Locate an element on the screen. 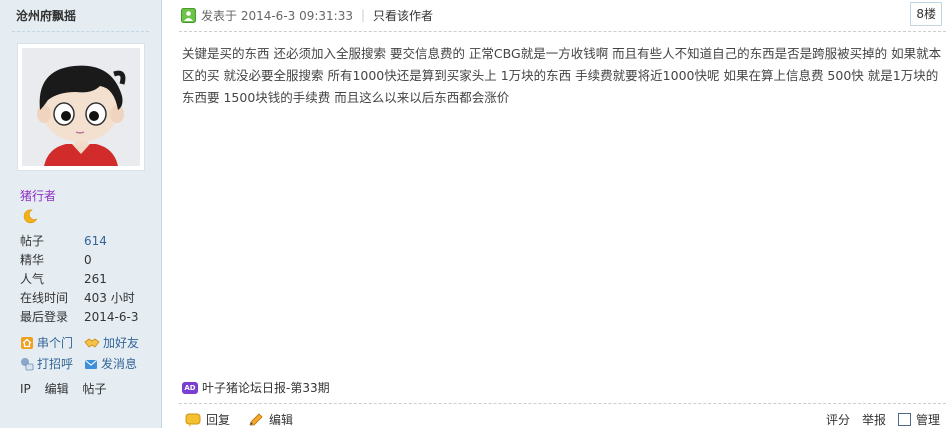 The height and width of the screenshot is (428, 950). manage-checkbox is located at coordinates (904, 419).